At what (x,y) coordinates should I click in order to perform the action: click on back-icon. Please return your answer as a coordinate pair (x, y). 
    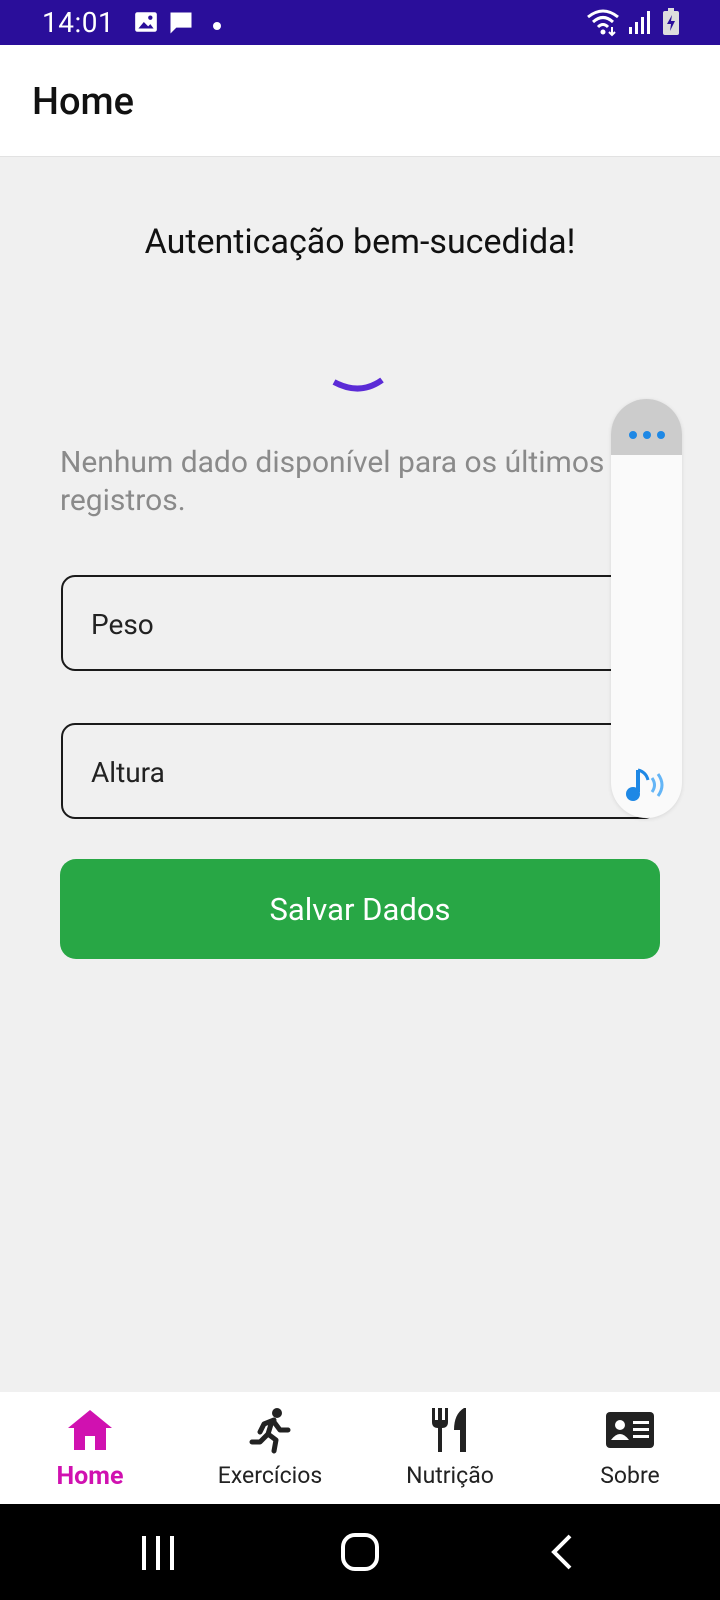
    Looking at the image, I should click on (562, 1554).